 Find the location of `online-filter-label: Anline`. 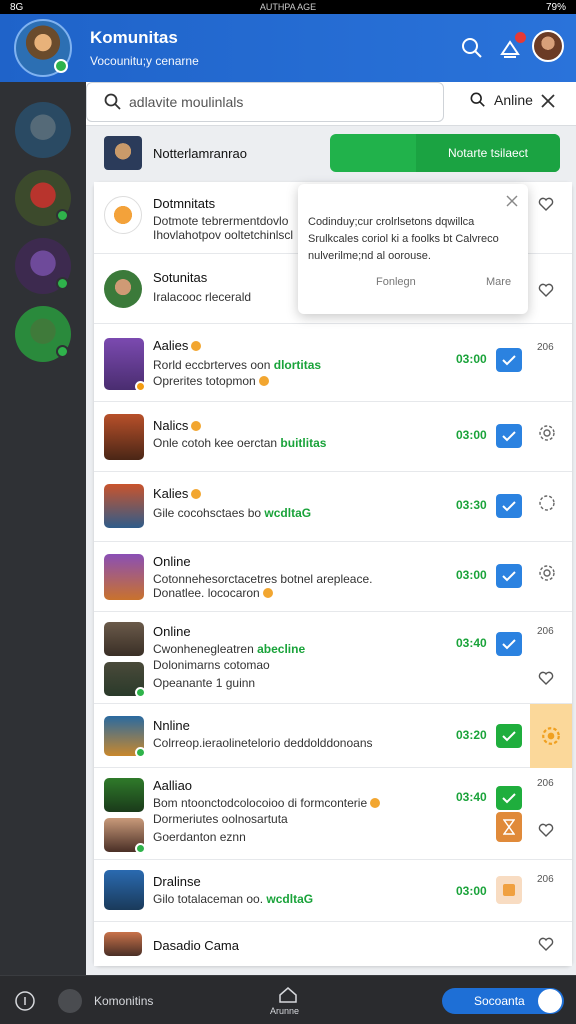

online-filter-label: Anline is located at coordinates (513, 100).